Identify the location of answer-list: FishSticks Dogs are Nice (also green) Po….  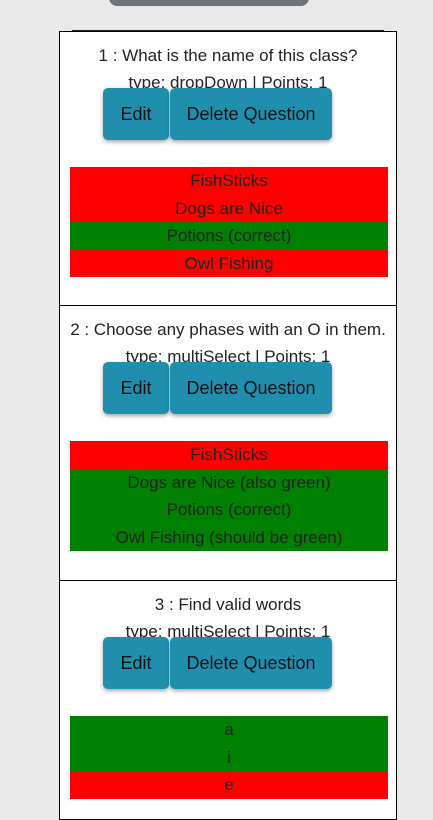
(229, 496).